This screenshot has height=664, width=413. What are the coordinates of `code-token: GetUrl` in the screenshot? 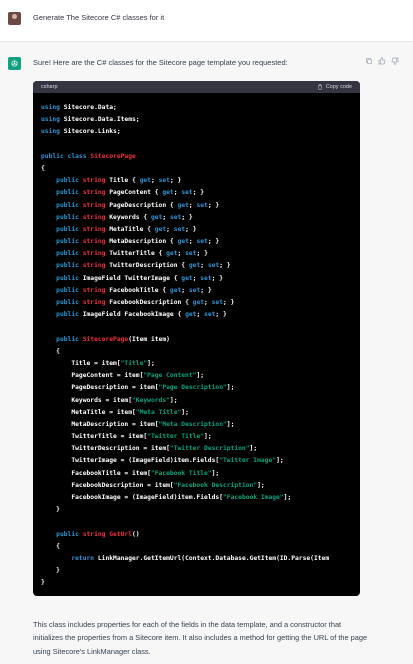 It's located at (121, 534).